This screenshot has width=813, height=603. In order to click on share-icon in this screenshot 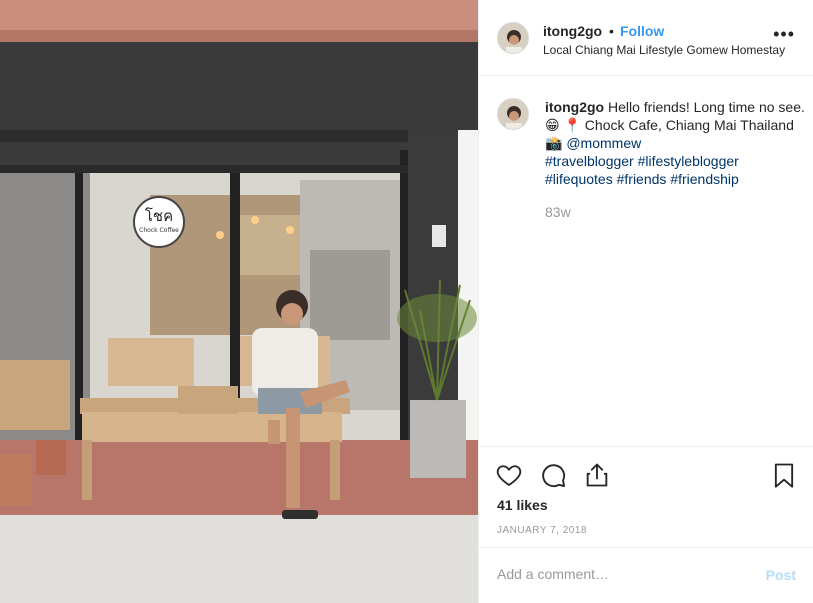, I will do `click(597, 475)`.